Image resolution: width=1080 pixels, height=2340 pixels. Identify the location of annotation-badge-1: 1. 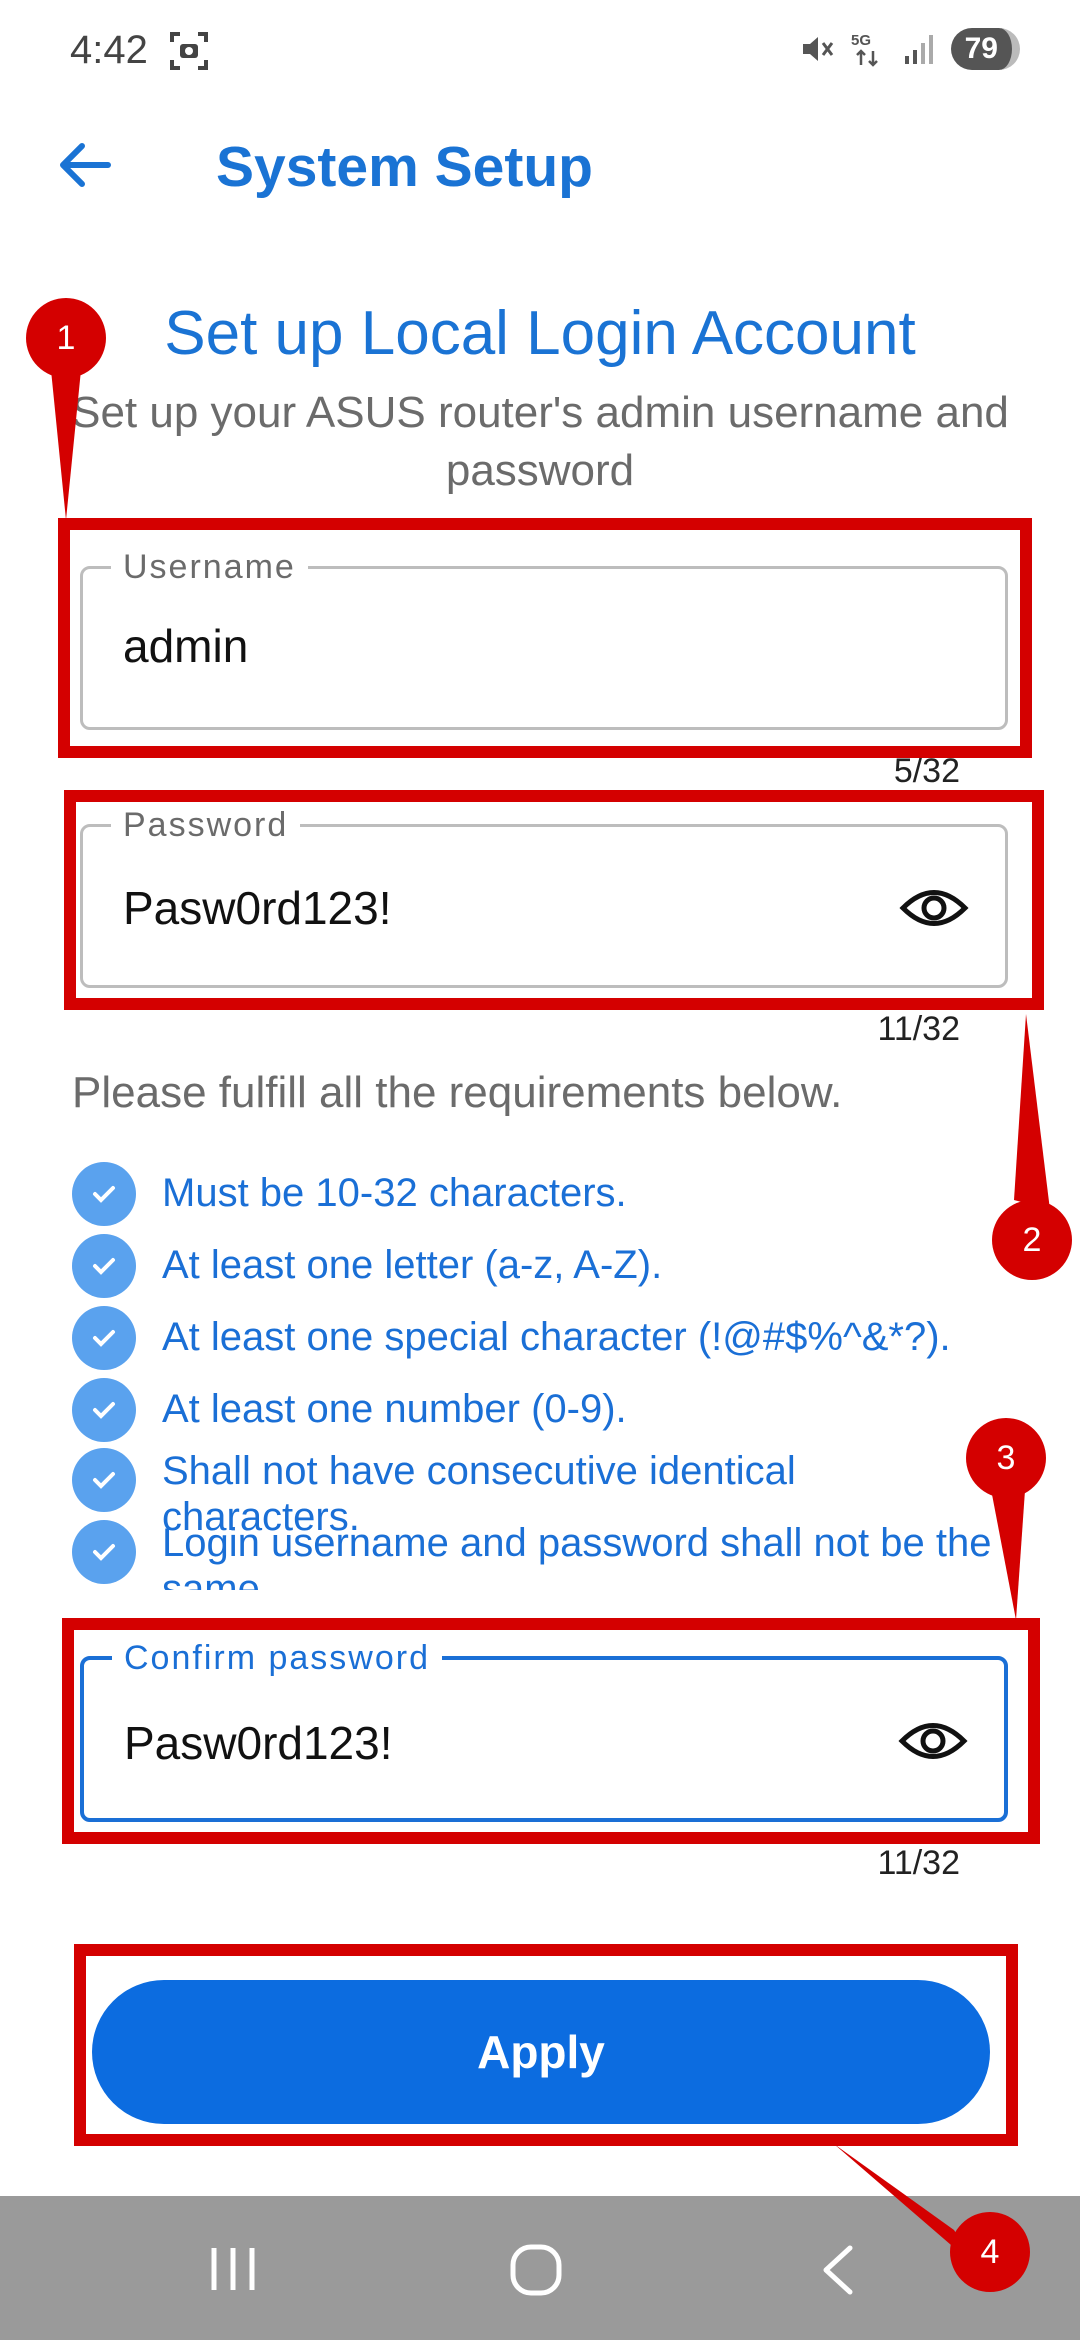
(66, 338).